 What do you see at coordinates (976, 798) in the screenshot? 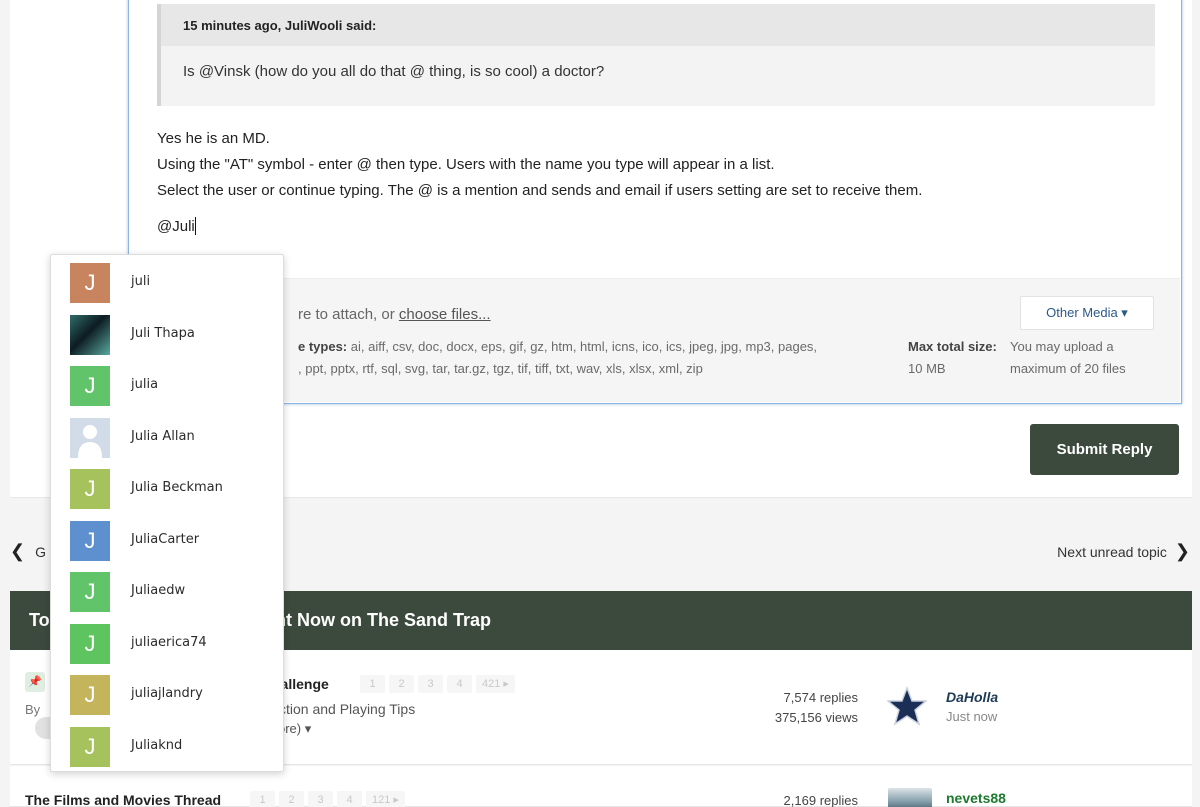
I see `last-poster-name: nevets88` at bounding box center [976, 798].